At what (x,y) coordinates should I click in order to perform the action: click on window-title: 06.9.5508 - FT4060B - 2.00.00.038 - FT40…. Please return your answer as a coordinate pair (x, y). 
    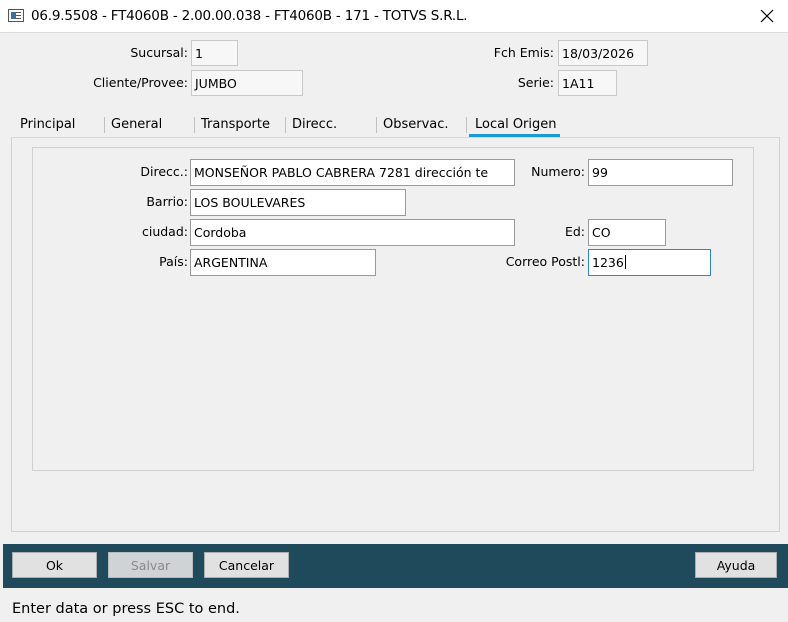
    Looking at the image, I should click on (249, 16).